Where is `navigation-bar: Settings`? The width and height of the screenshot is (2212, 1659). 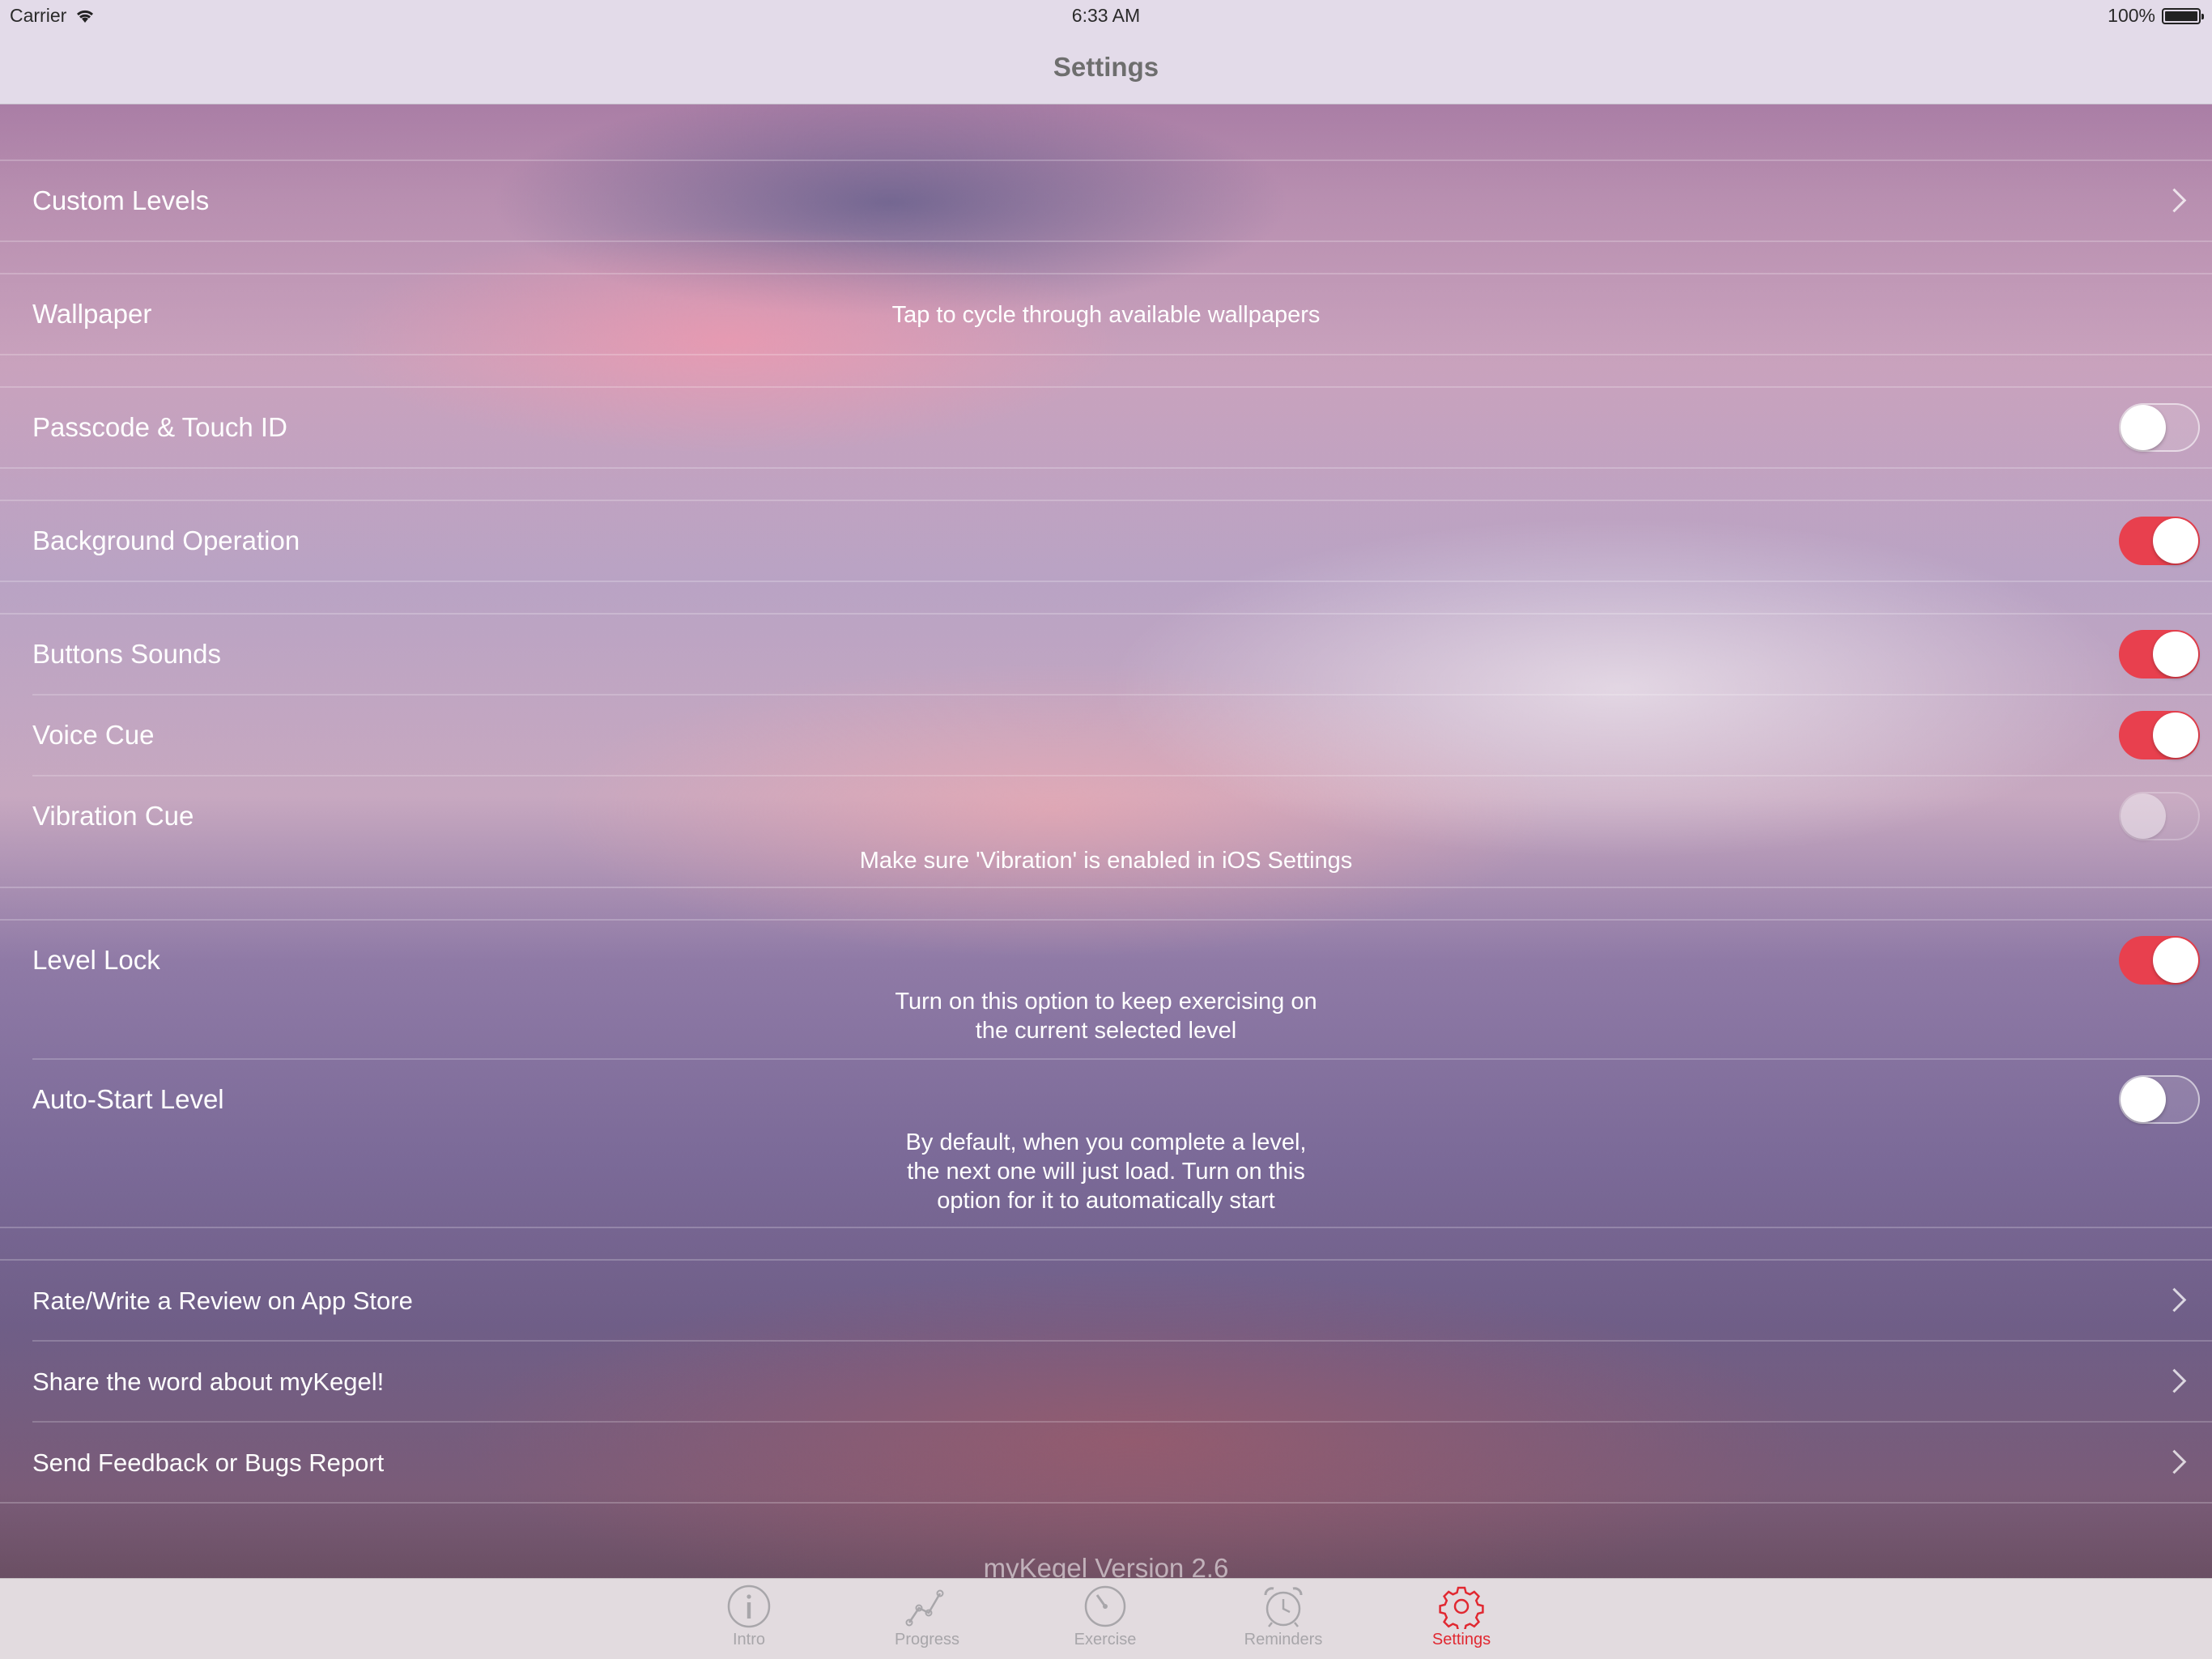 navigation-bar: Settings is located at coordinates (1106, 68).